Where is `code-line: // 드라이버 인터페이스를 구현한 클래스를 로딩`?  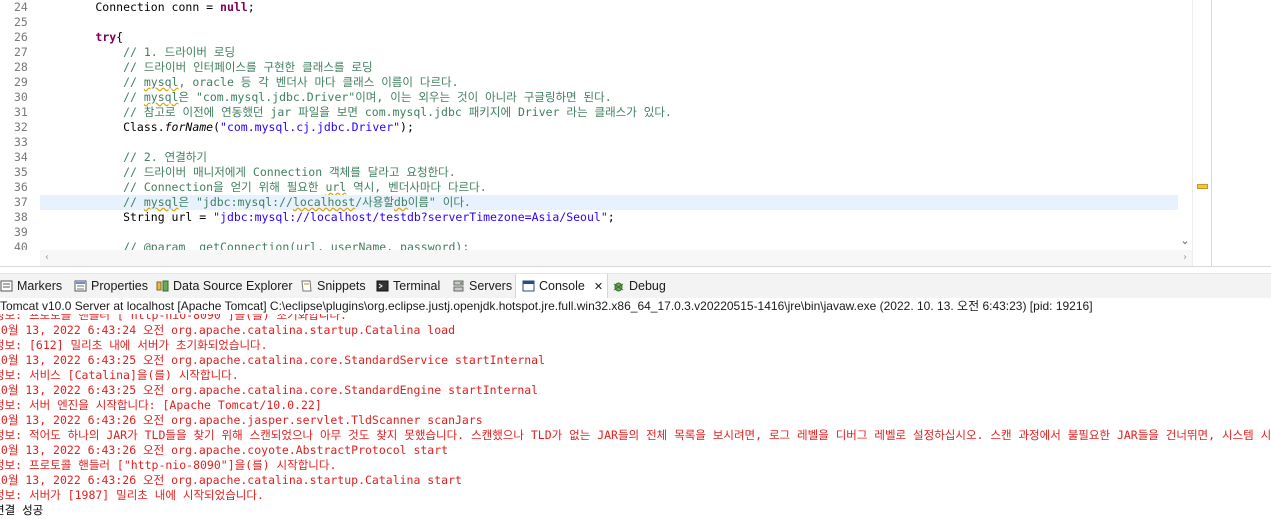
code-line: // 드라이버 인터페이스를 구현한 클래스를 로딩 is located at coordinates (609, 67).